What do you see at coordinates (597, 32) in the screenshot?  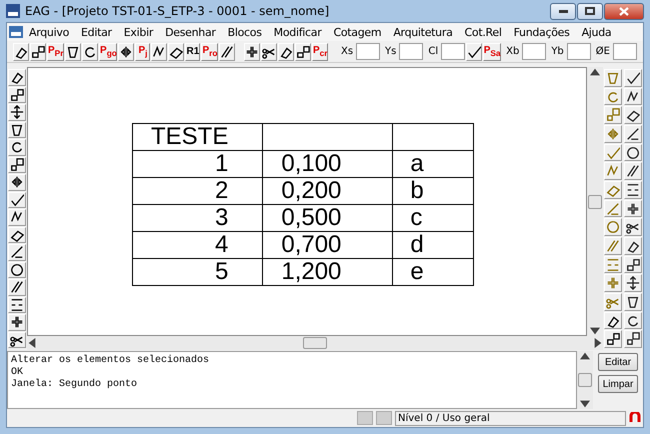 I see `menu-item: Ajuda` at bounding box center [597, 32].